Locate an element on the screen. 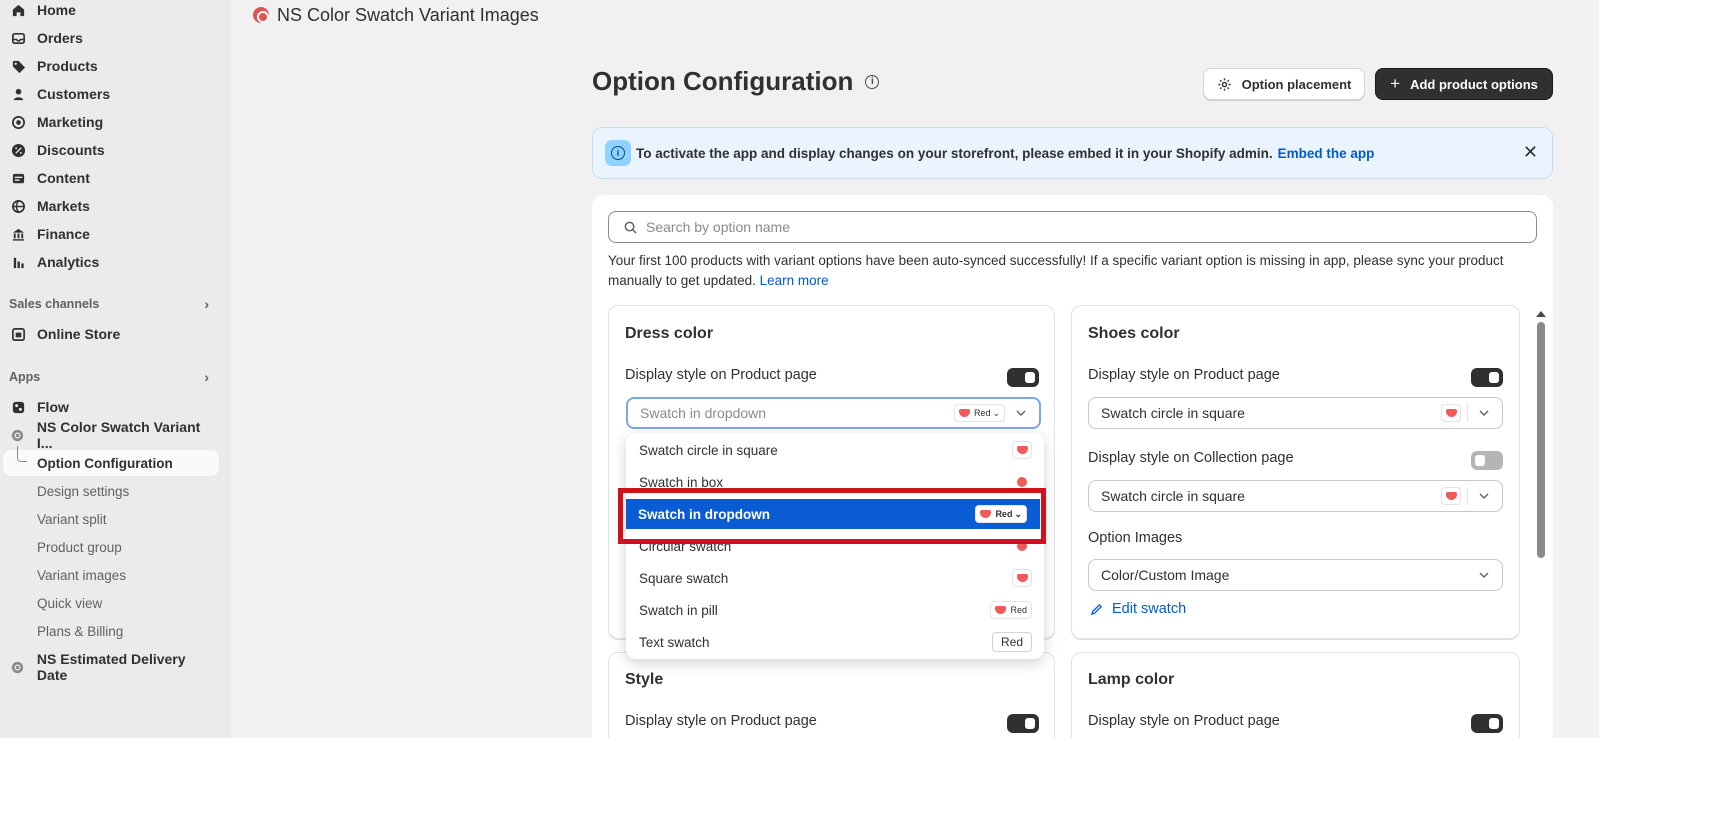 The image size is (1728, 815). sidebar-item-label: Markets is located at coordinates (63, 206).